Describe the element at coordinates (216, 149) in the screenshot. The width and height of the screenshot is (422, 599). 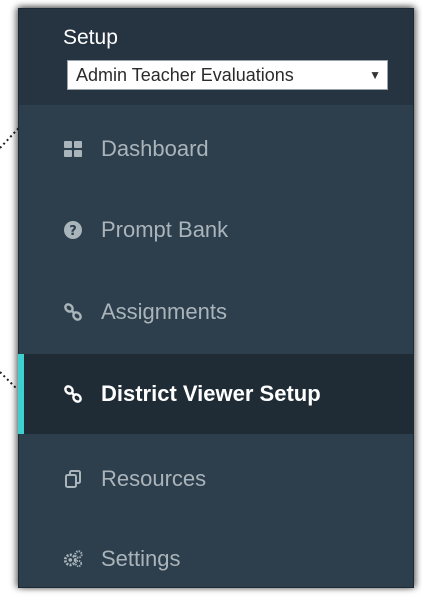
I see `sidebar-item-dashboard: Dashboard` at that location.